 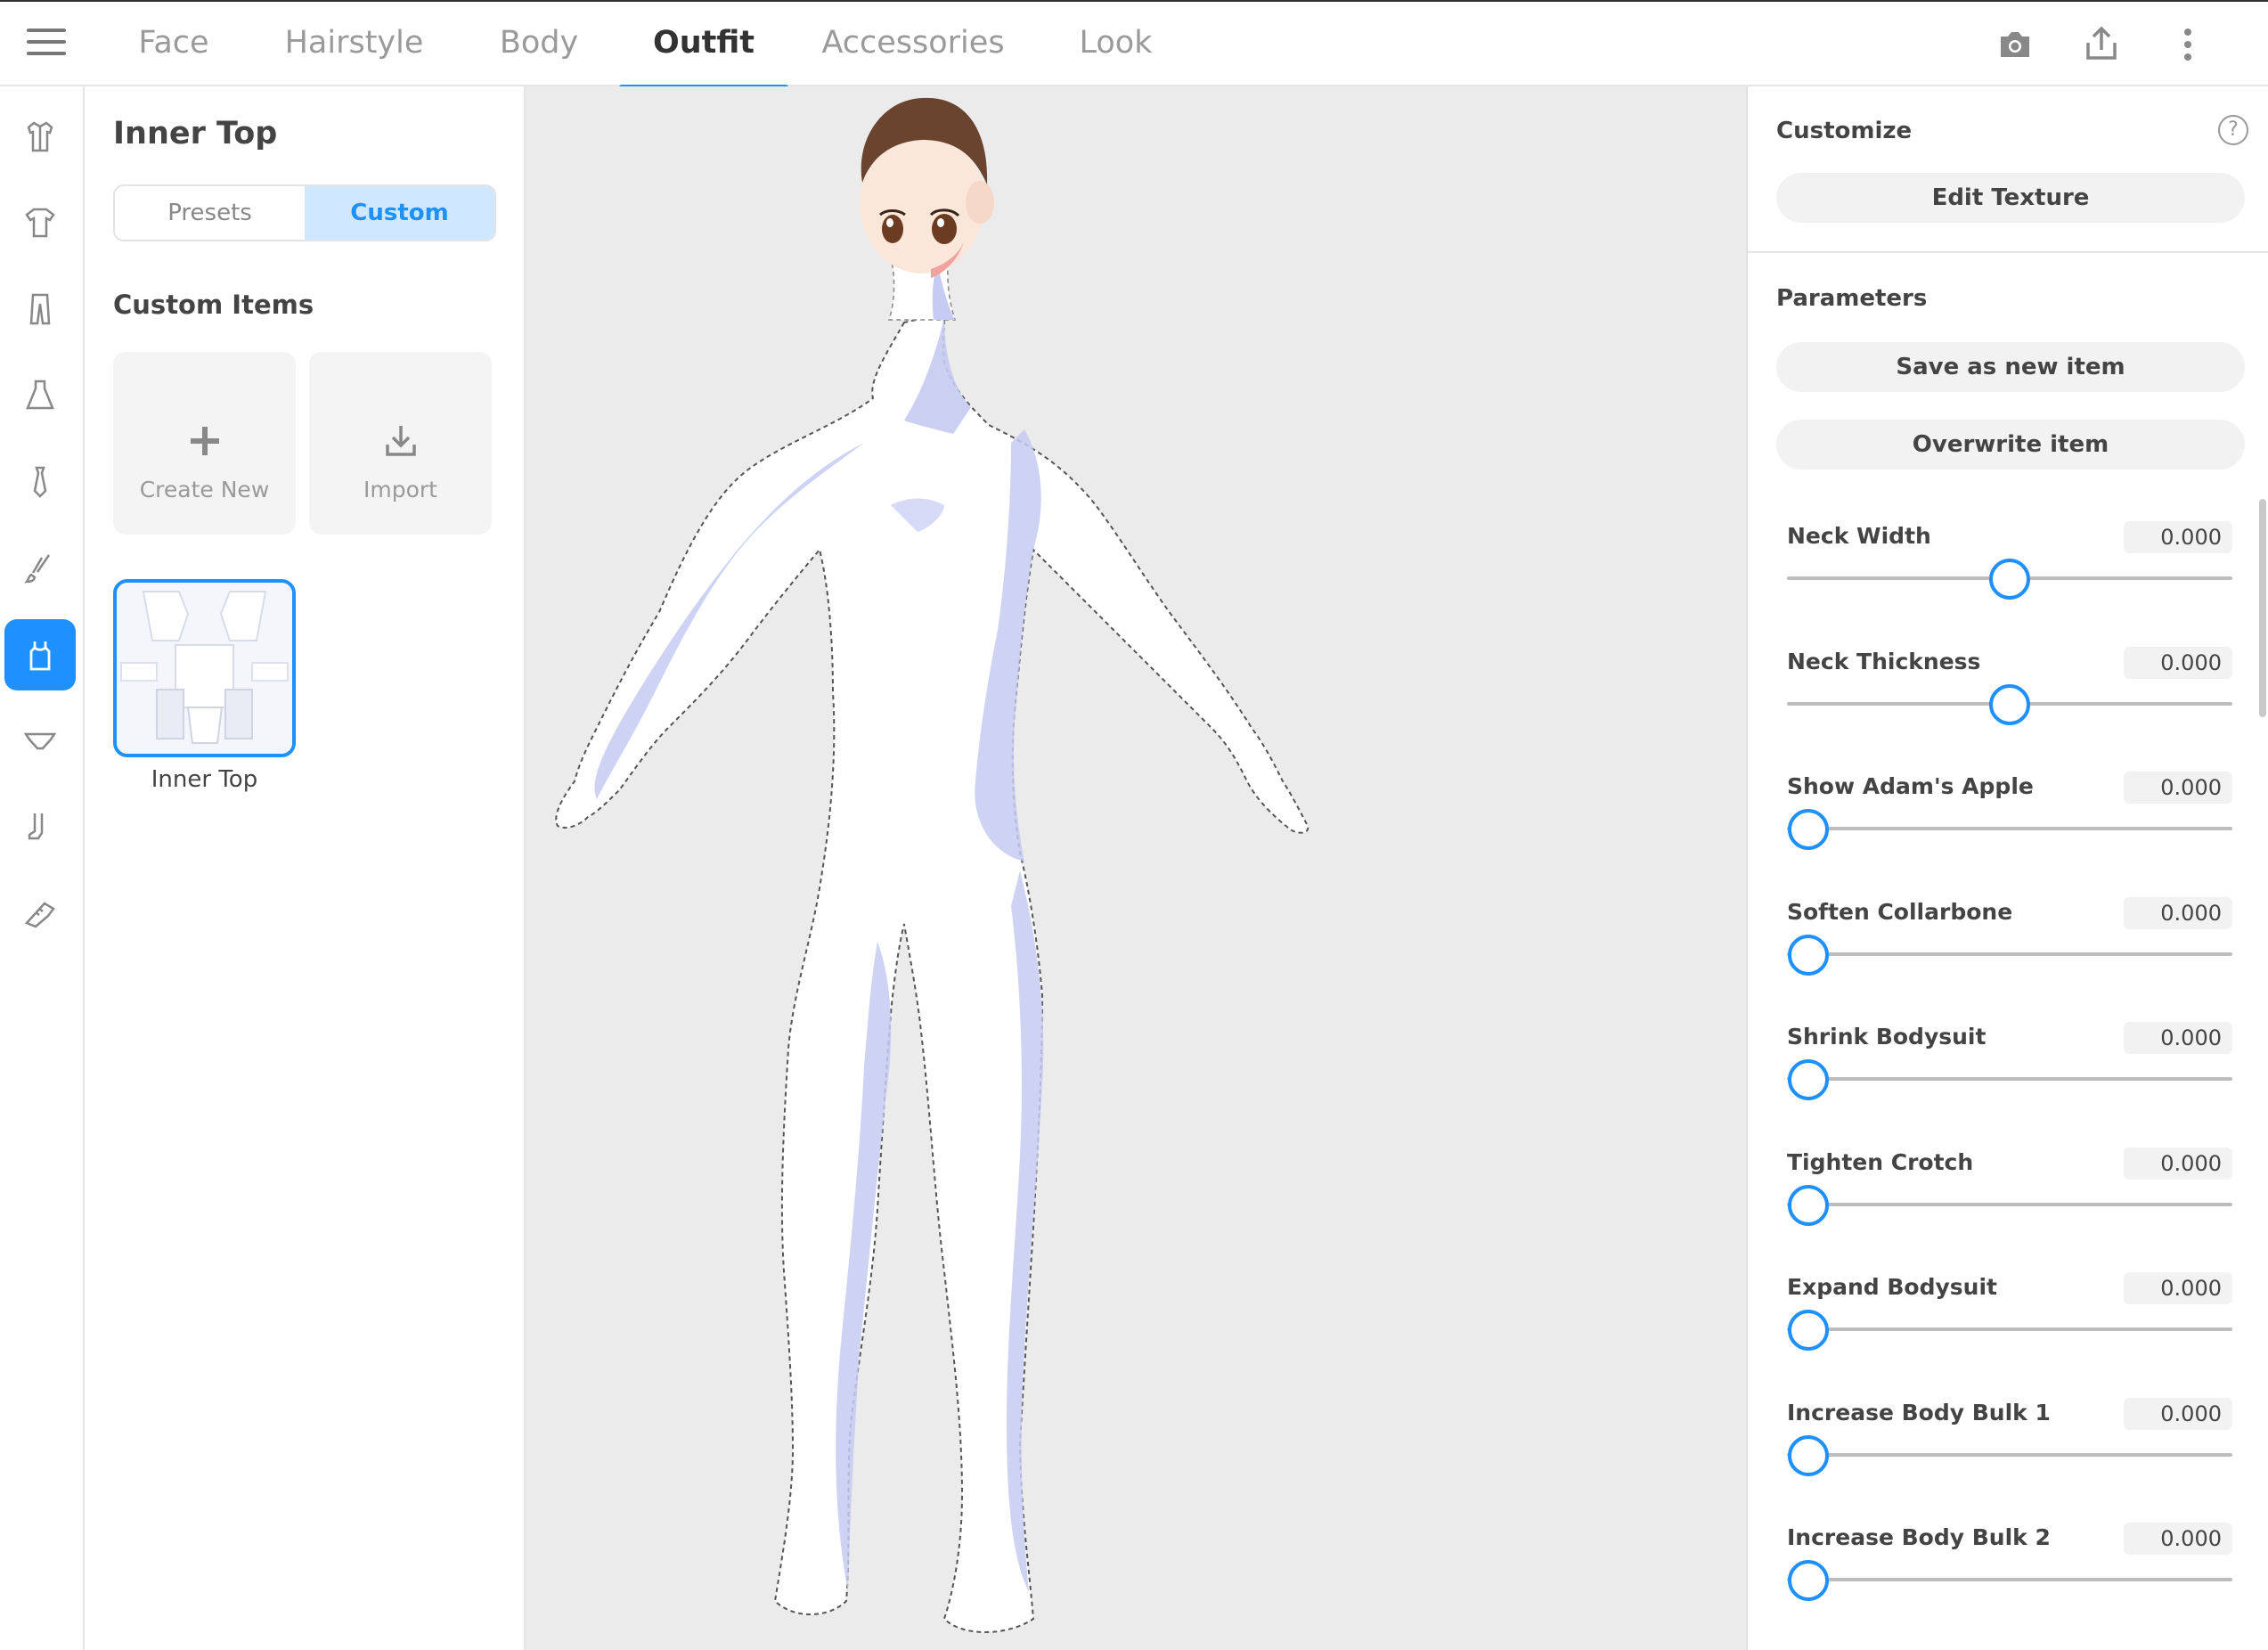 I want to click on import-button: Import, so click(x=400, y=443).